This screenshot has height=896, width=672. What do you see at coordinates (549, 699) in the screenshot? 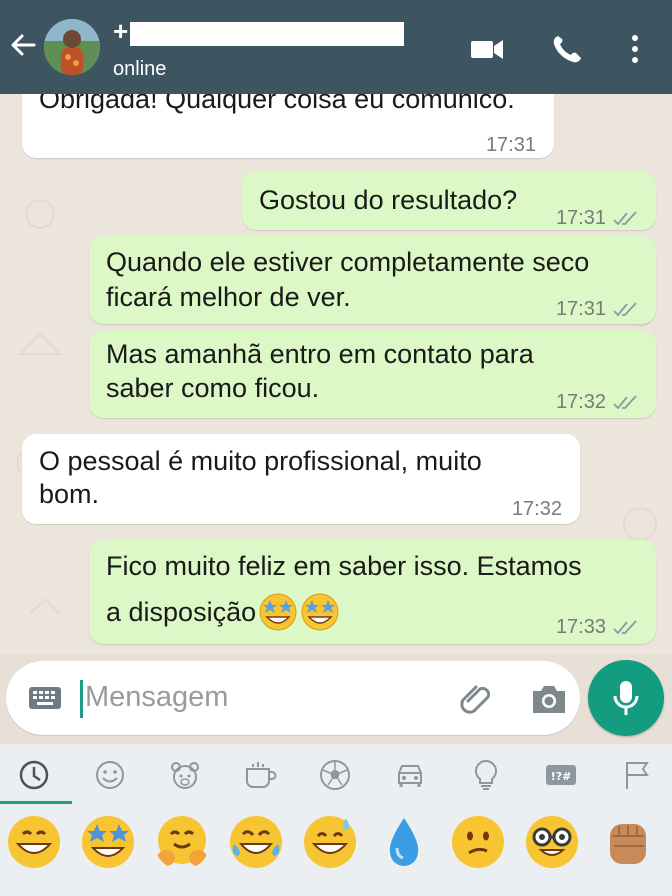
I see `camera-icon` at bounding box center [549, 699].